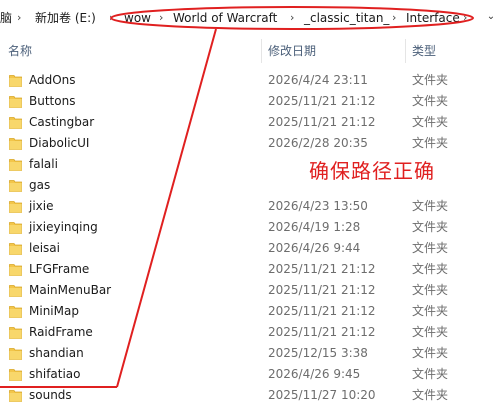 The width and height of the screenshot is (503, 410). I want to click on file-modified-date: 2026/4/26 9:45, so click(314, 374).